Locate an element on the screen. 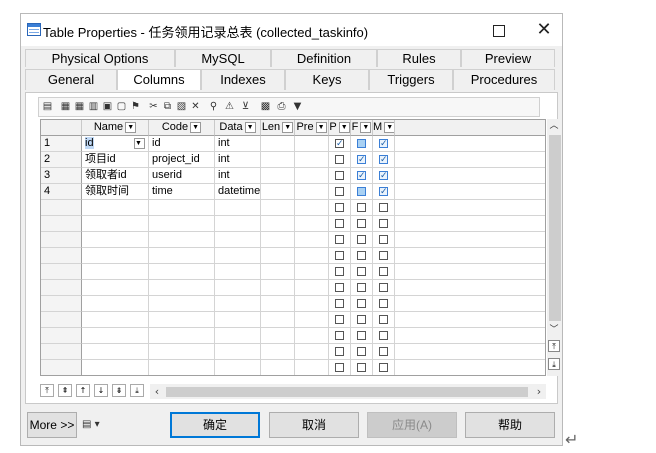 The width and height of the screenshot is (656, 453). cell-num: 2 is located at coordinates (61, 160).